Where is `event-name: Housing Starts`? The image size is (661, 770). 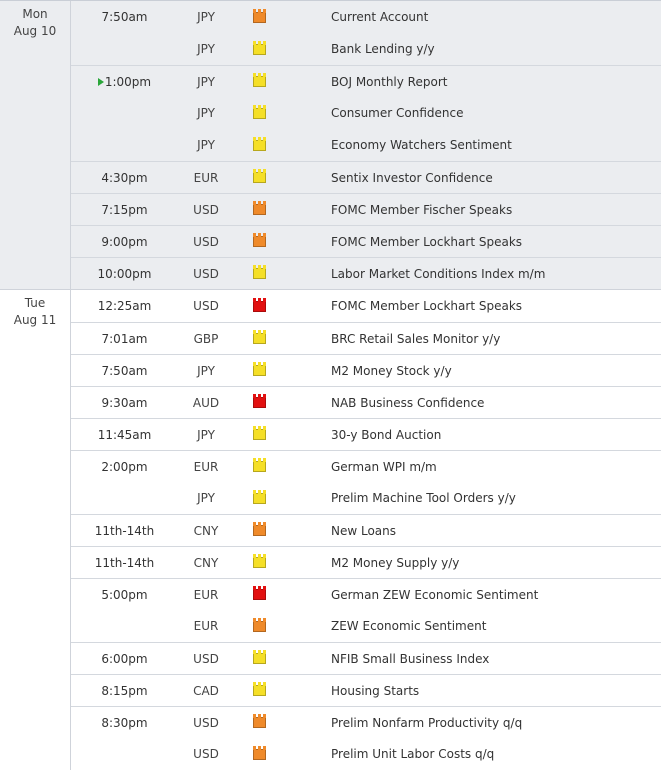 event-name: Housing Starts is located at coordinates (472, 691).